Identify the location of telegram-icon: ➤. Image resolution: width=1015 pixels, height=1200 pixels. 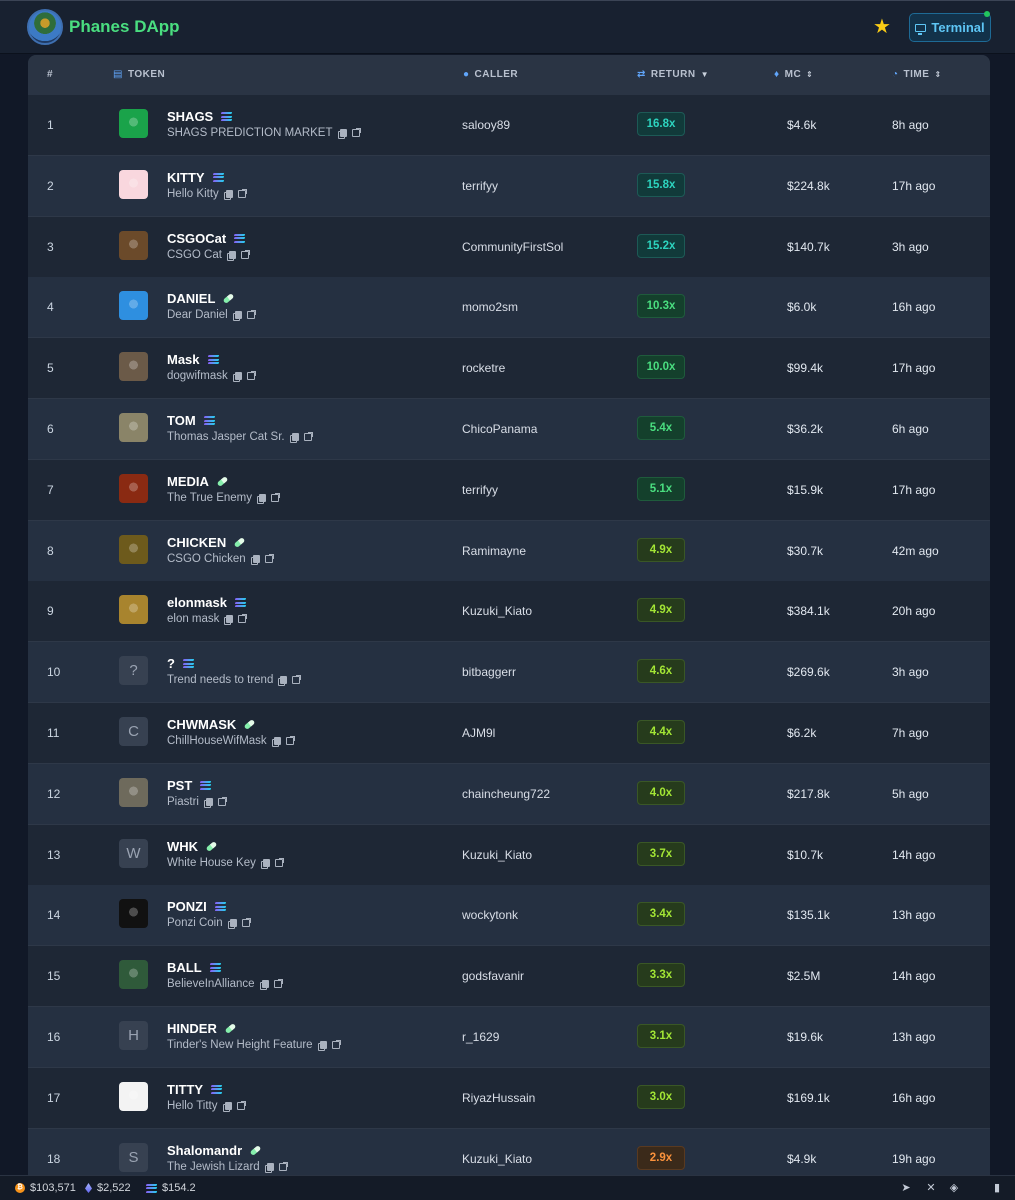
(906, 1188).